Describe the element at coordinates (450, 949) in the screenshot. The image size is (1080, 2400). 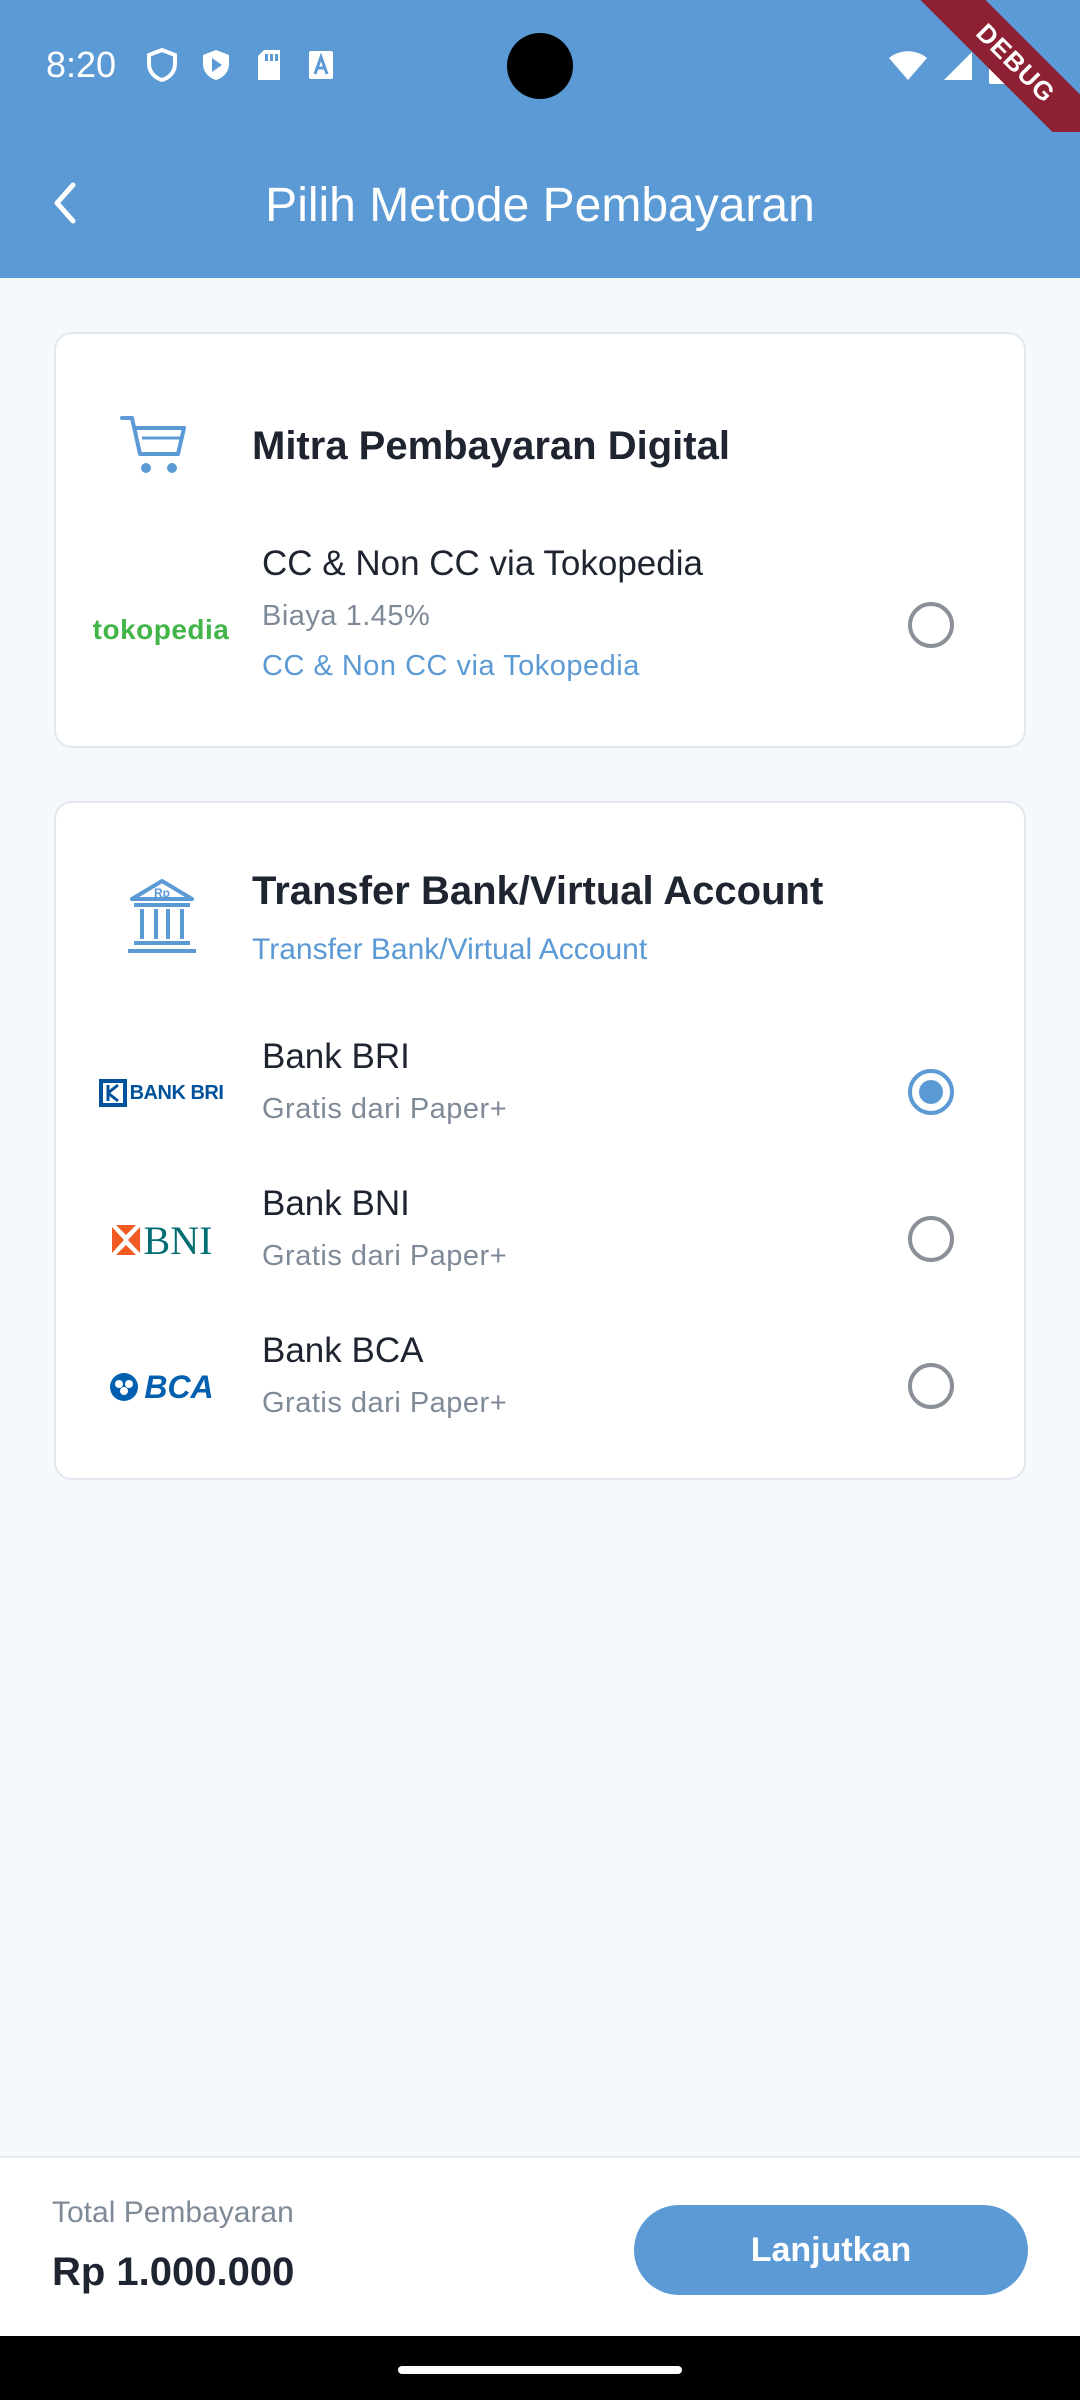
I see `section-subtitle: Transfer Bank/Virtual Account` at that location.